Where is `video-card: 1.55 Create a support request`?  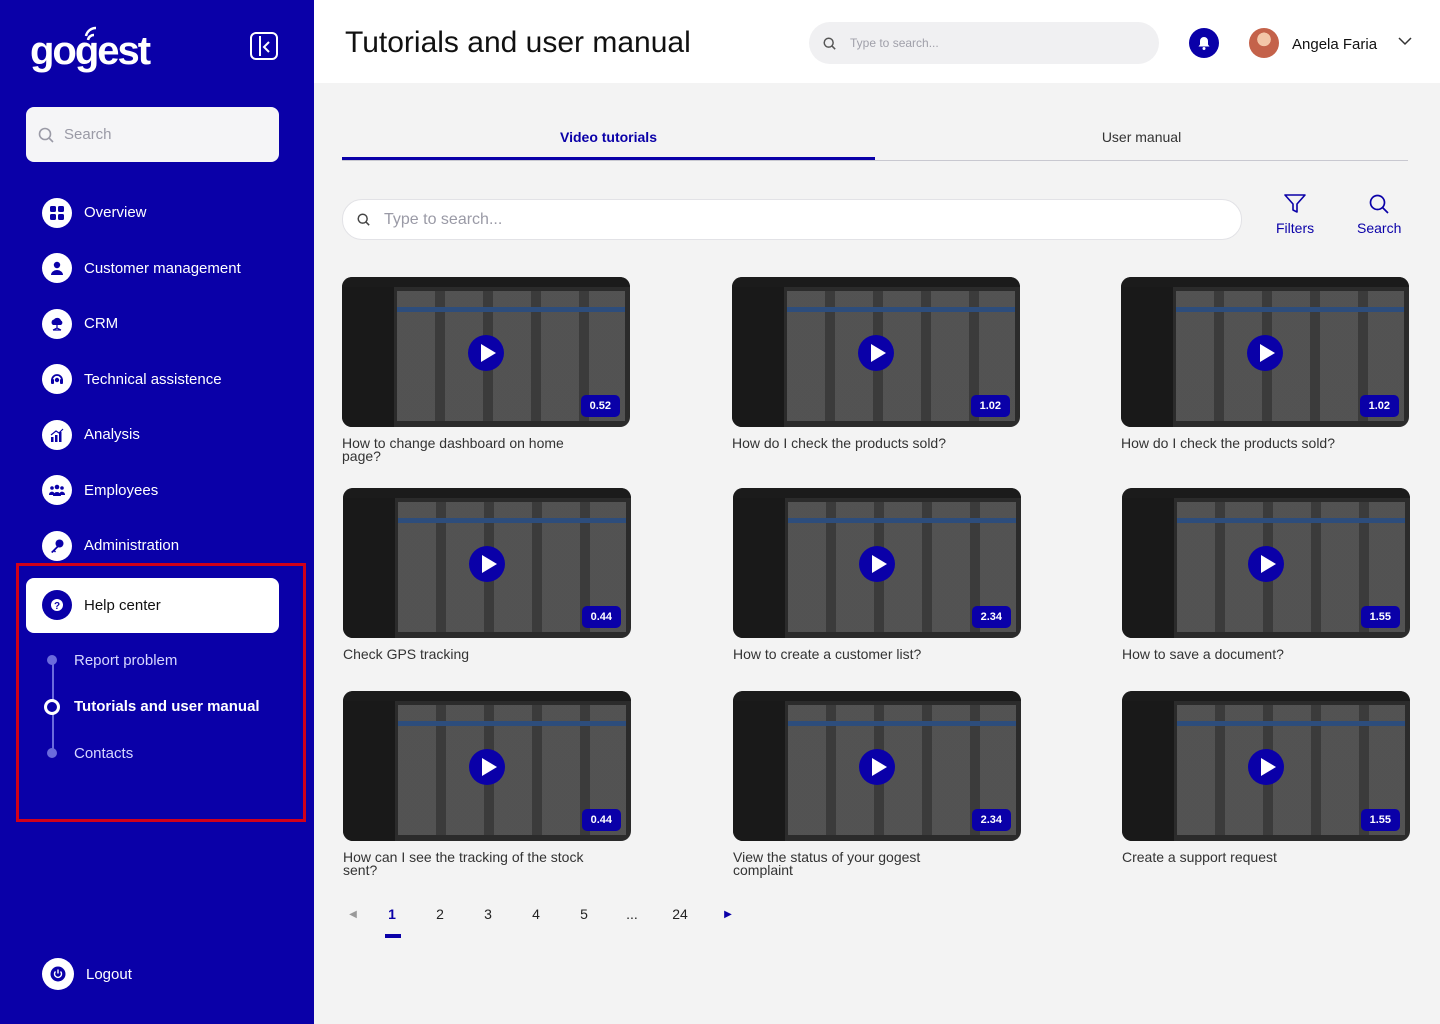 video-card: 1.55 Create a support request is located at coordinates (1266, 777).